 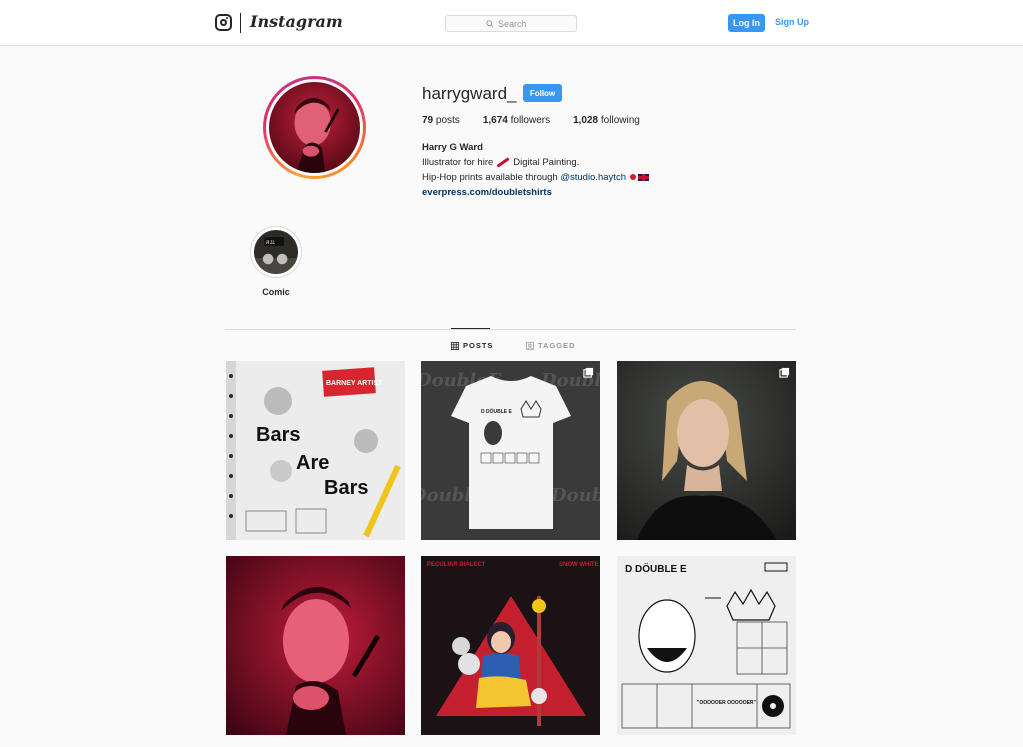 What do you see at coordinates (557, 345) in the screenshot?
I see `tab-tagged-label: TAGGED` at bounding box center [557, 345].